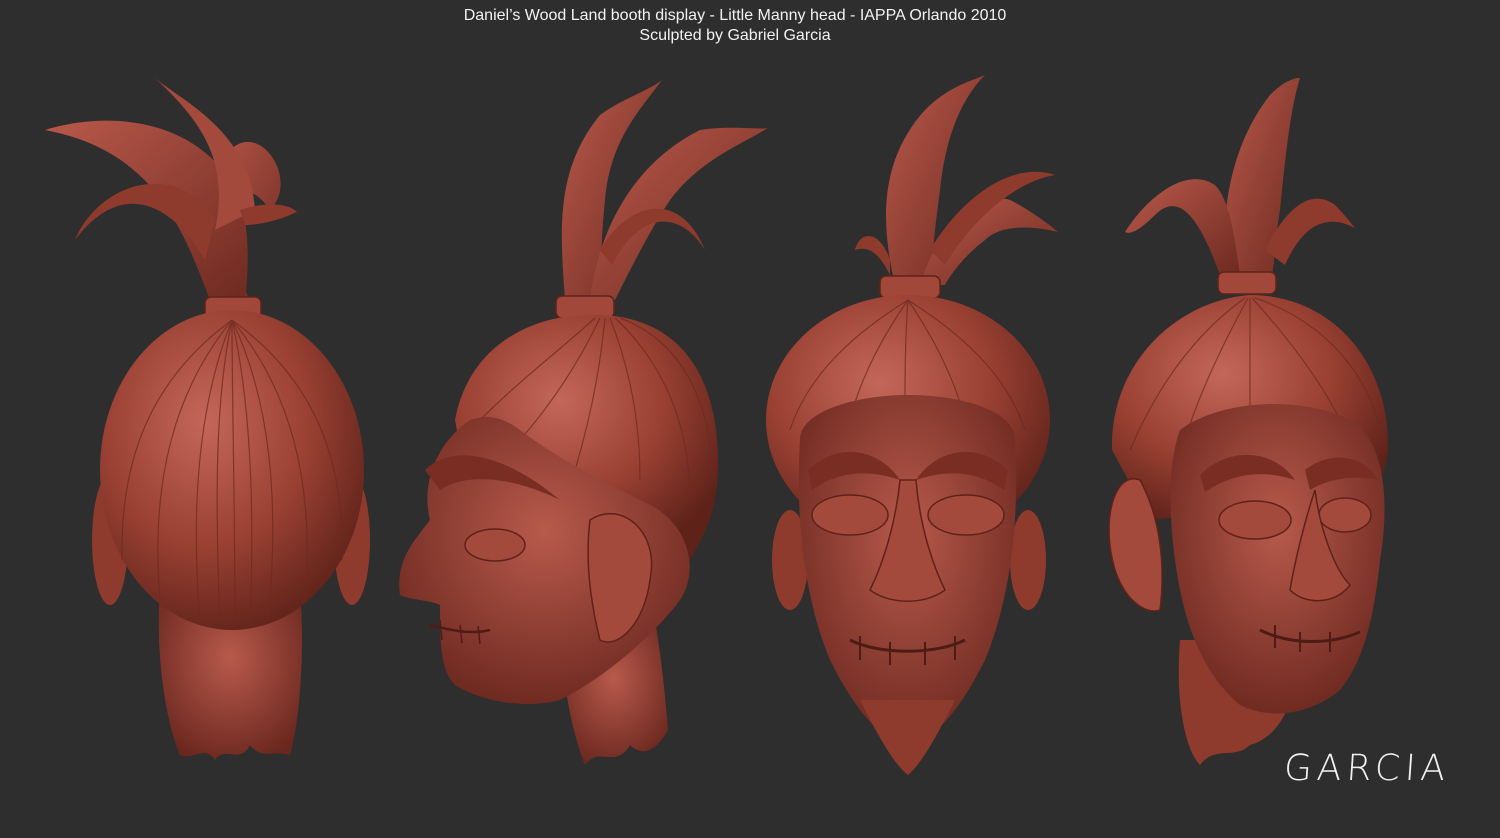 The image size is (1500, 838). I want to click on artist-signature: GARCIA, so click(1367, 768).